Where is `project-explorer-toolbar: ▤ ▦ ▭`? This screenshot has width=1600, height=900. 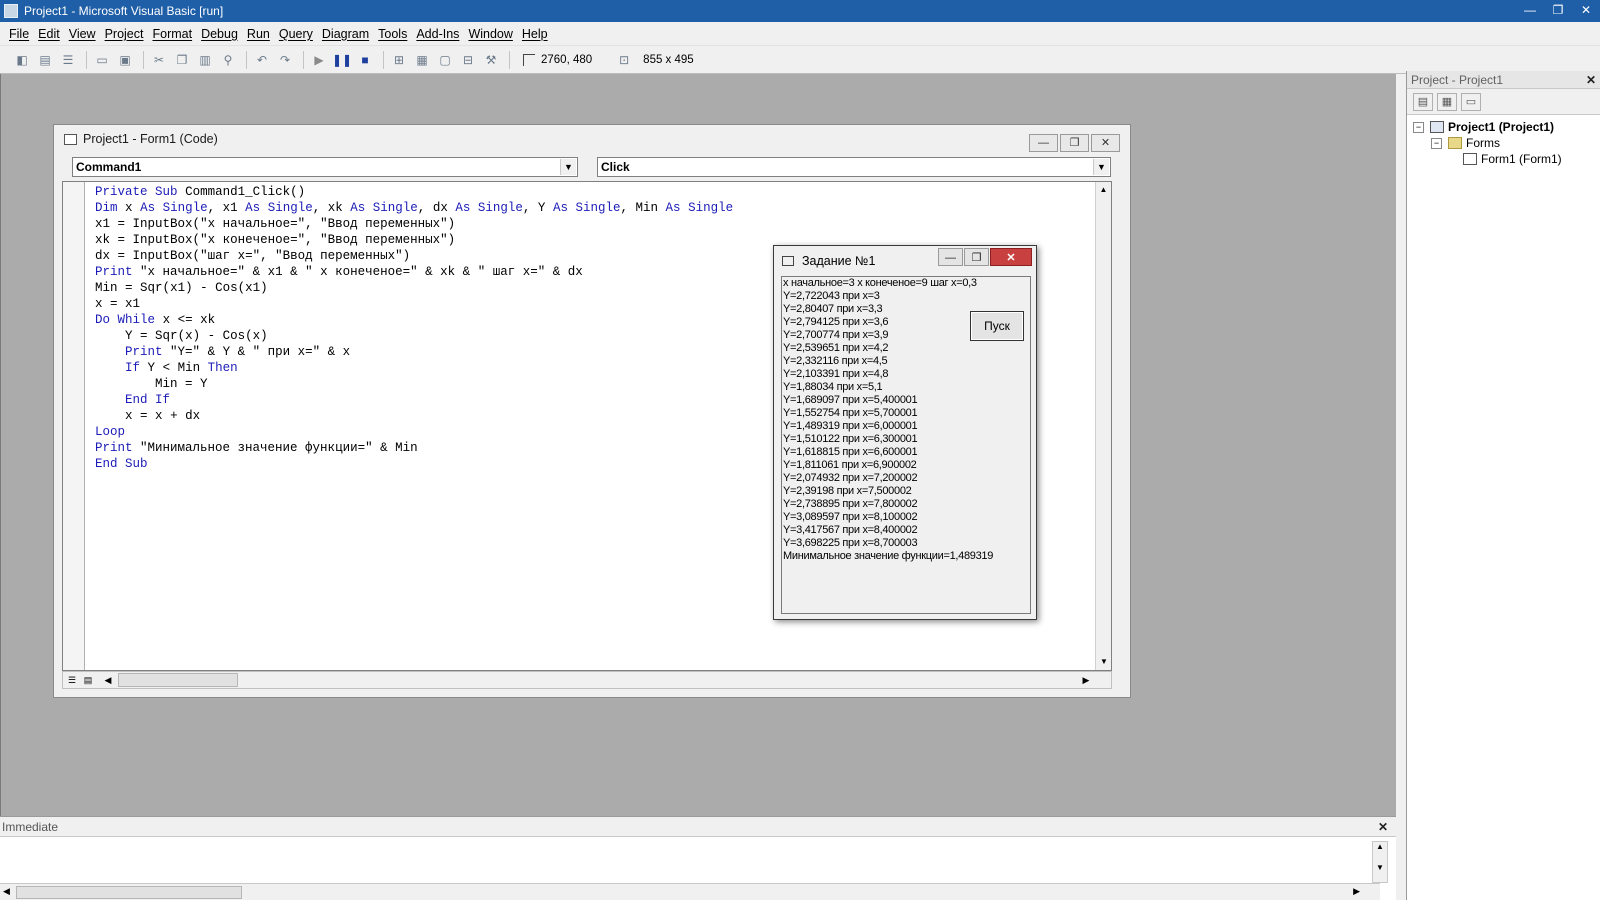
project-explorer-toolbar: ▤ ▦ ▭ is located at coordinates (1503, 102).